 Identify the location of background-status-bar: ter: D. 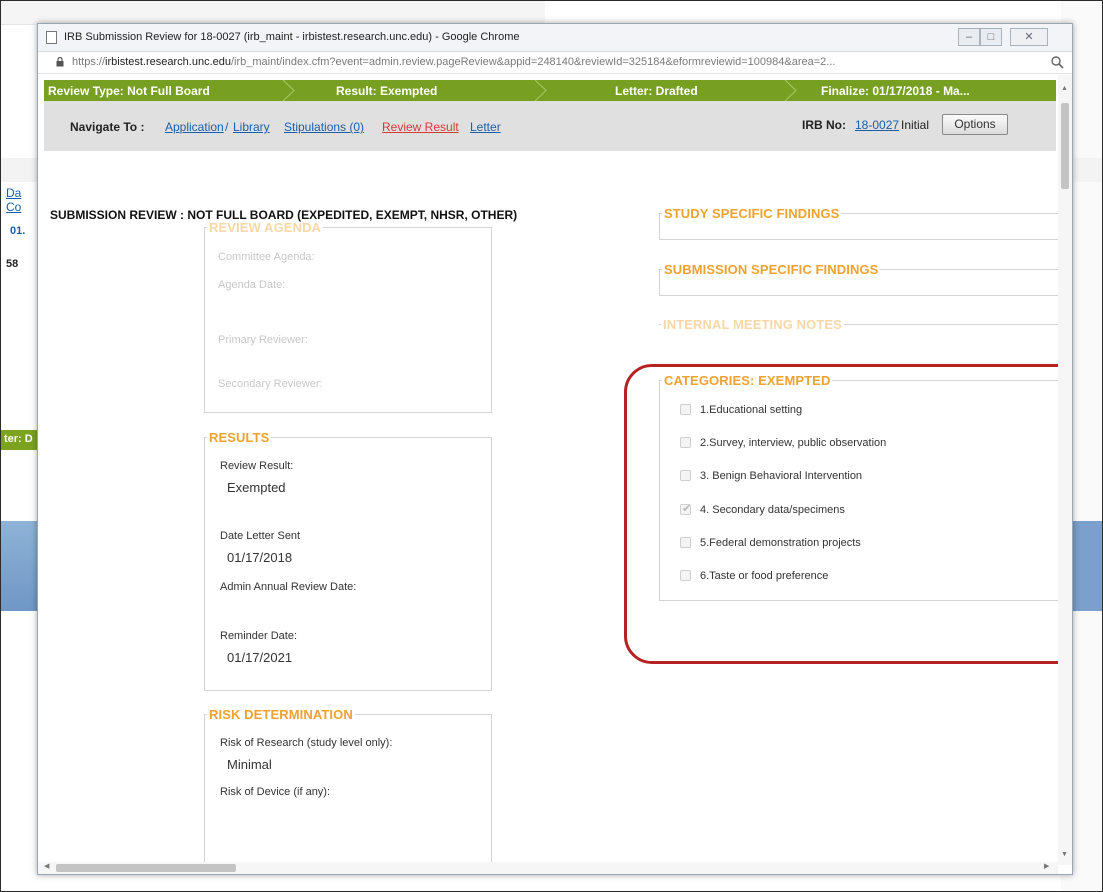
(19, 440).